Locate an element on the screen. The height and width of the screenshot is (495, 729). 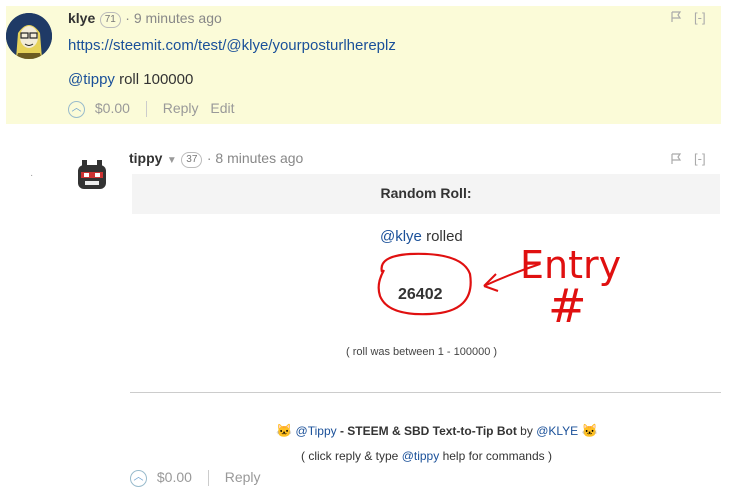
help-mention-link: @tippy is located at coordinates (421, 456).